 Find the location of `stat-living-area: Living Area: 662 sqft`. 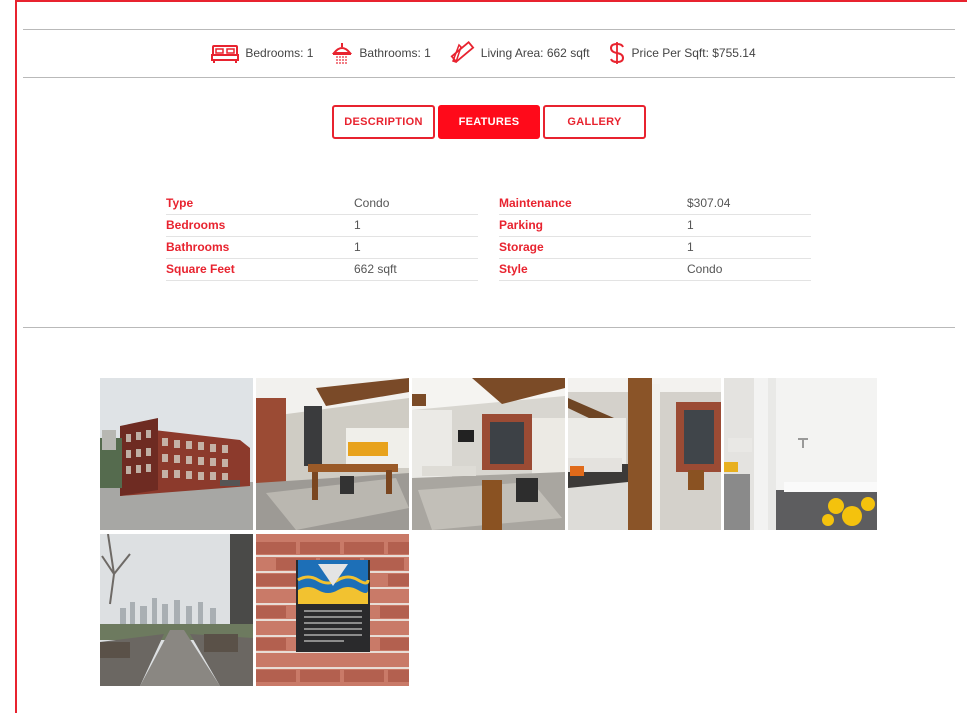

stat-living-area: Living Area: 662 sqft is located at coordinates (519, 53).